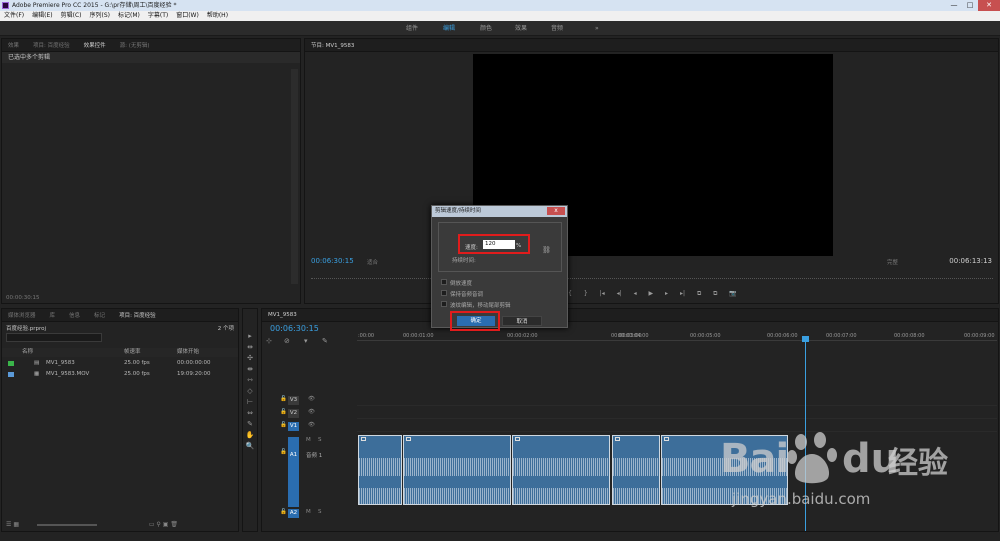  I want to click on mark-out-icon: }, so click(586, 293).